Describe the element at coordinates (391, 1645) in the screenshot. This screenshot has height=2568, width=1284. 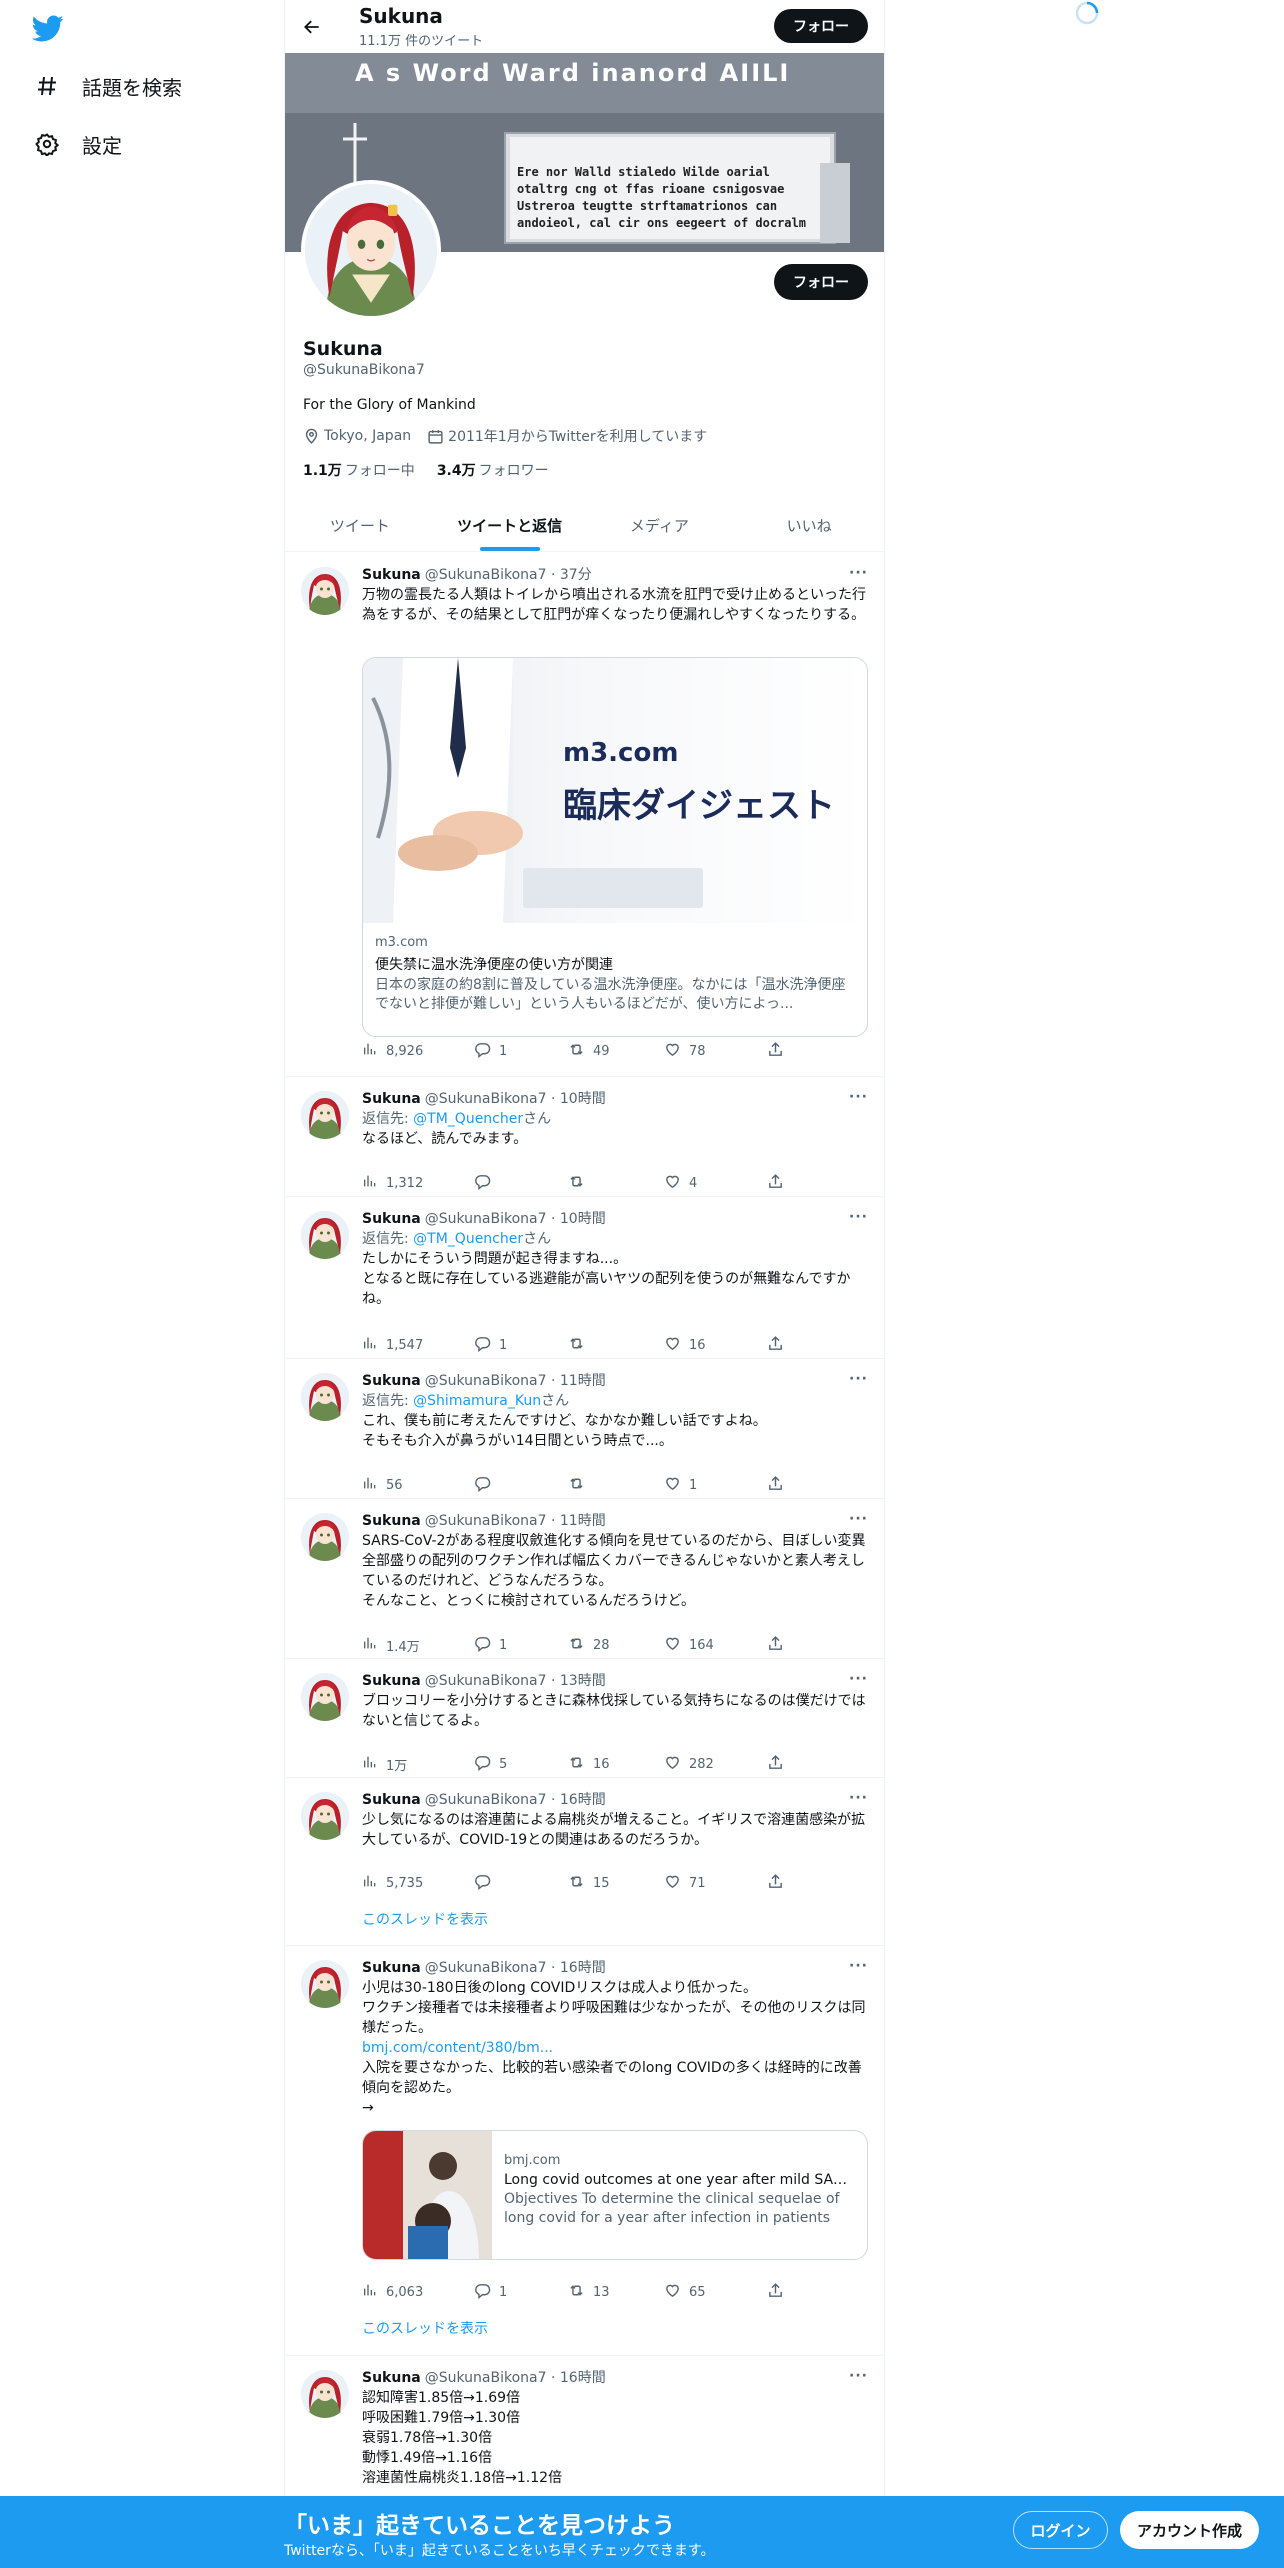
I see `views-button: 1.4万` at that location.